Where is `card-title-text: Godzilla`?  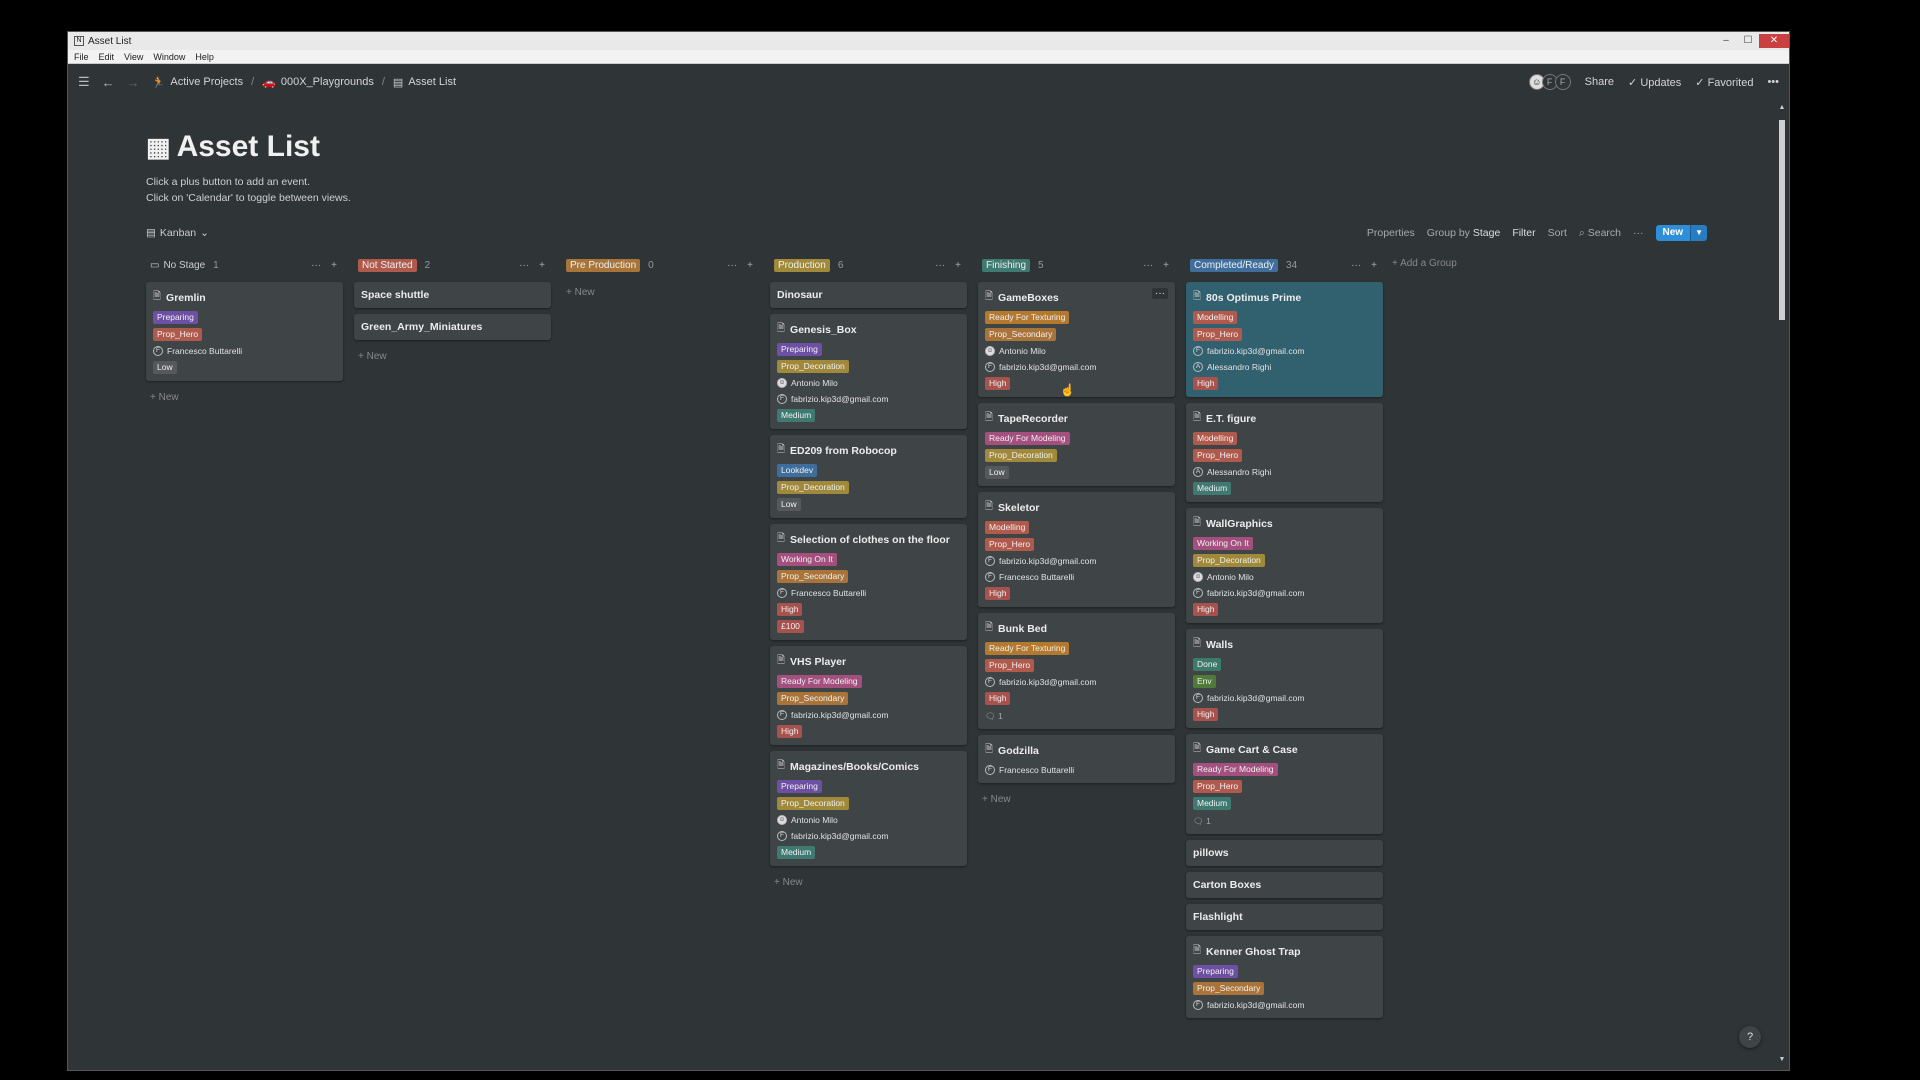 card-title-text: Godzilla is located at coordinates (1018, 750).